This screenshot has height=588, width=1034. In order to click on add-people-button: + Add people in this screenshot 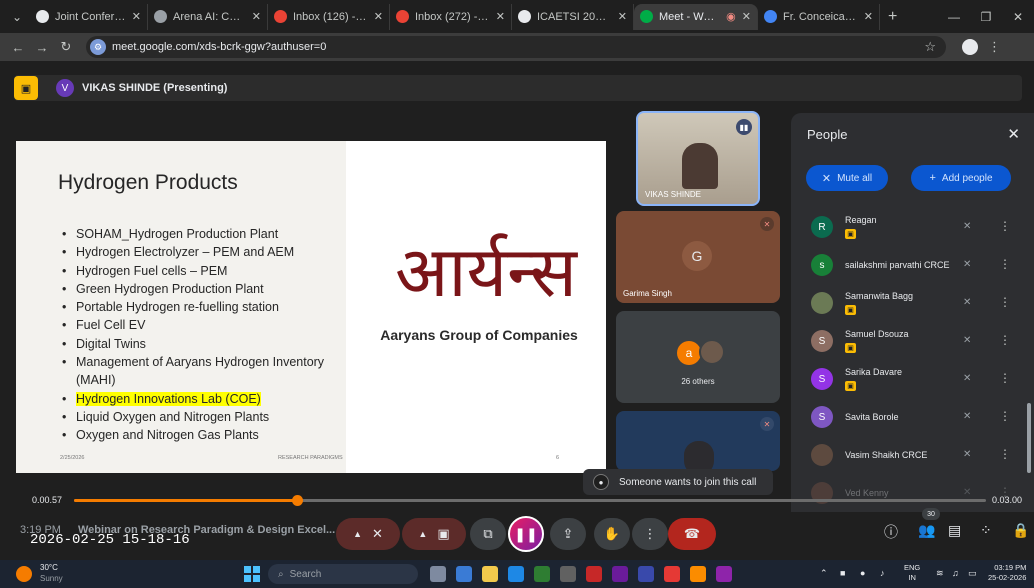, I will do `click(961, 178)`.